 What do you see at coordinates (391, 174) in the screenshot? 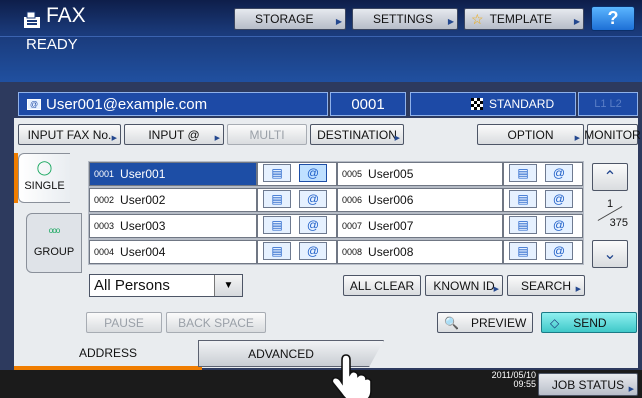
I see `entry-name: User005` at bounding box center [391, 174].